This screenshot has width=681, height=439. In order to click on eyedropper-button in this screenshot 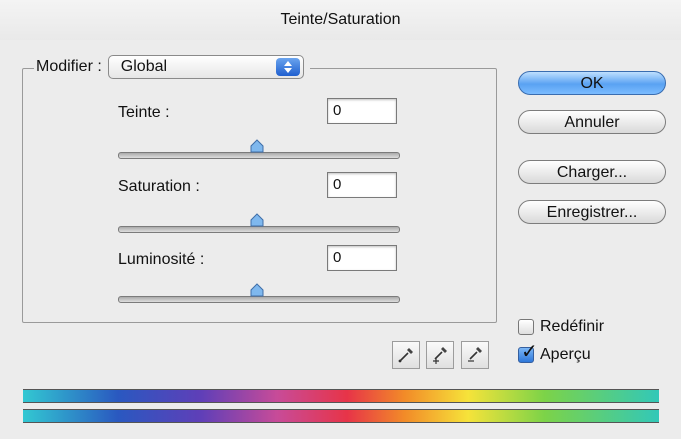, I will do `click(406, 355)`.